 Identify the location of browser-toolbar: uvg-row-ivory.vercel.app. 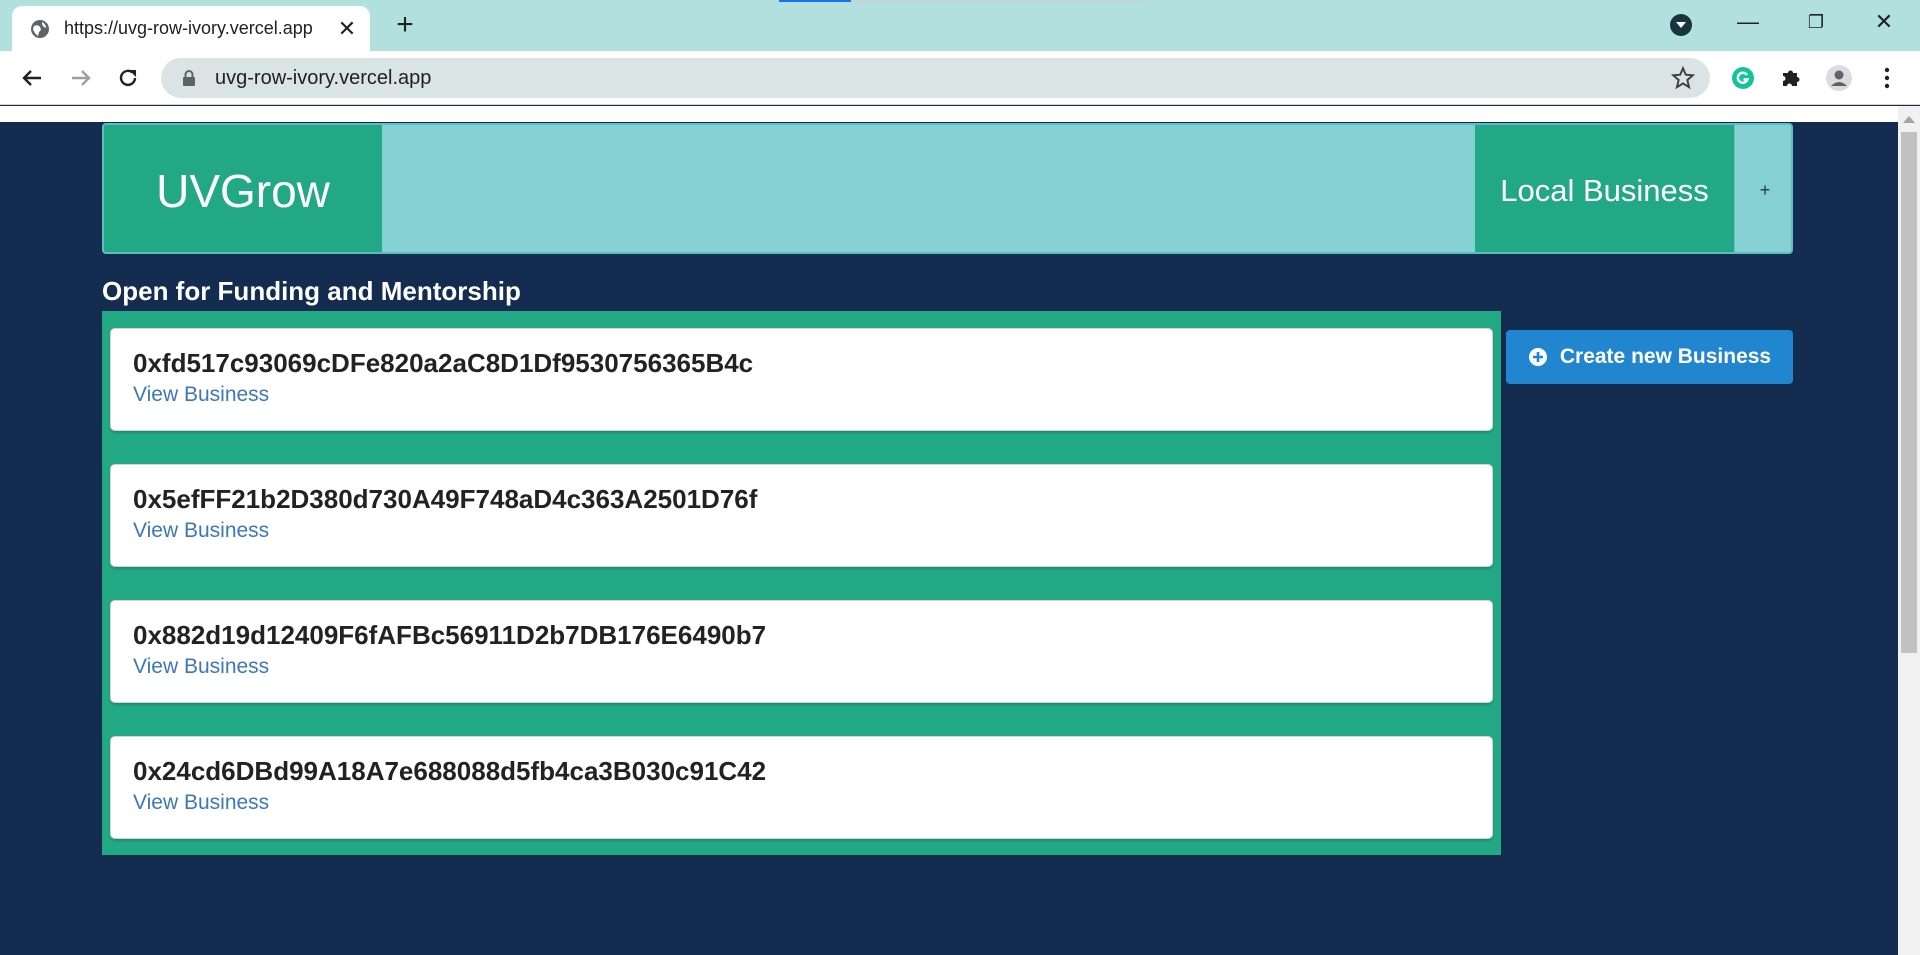
(960, 78).